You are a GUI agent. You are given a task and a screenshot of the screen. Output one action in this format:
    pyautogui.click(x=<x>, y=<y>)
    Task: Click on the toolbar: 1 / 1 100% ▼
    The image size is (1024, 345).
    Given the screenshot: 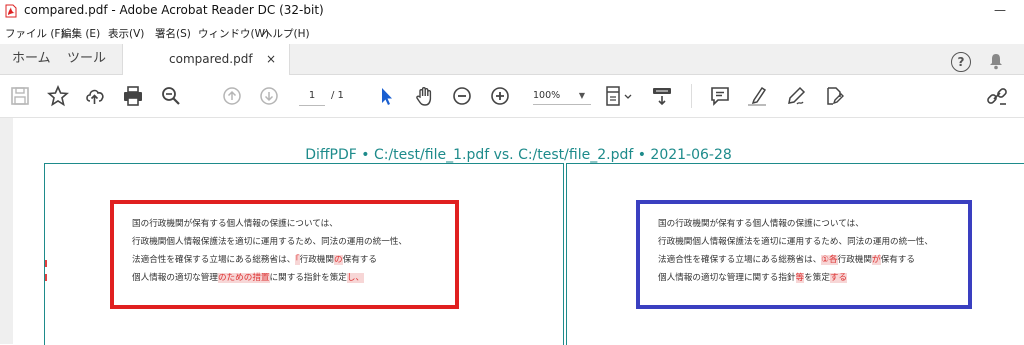 What is the action you would take?
    pyautogui.click(x=512, y=96)
    